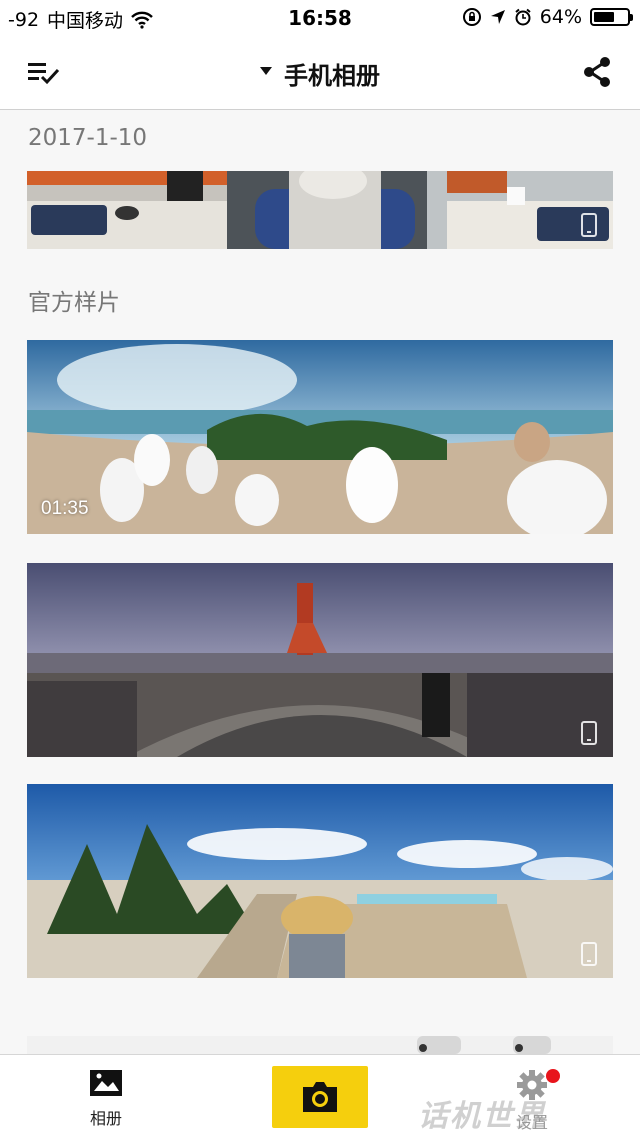 This screenshot has height=1138, width=640. I want to click on thumbnail-office-photo, so click(320, 210).